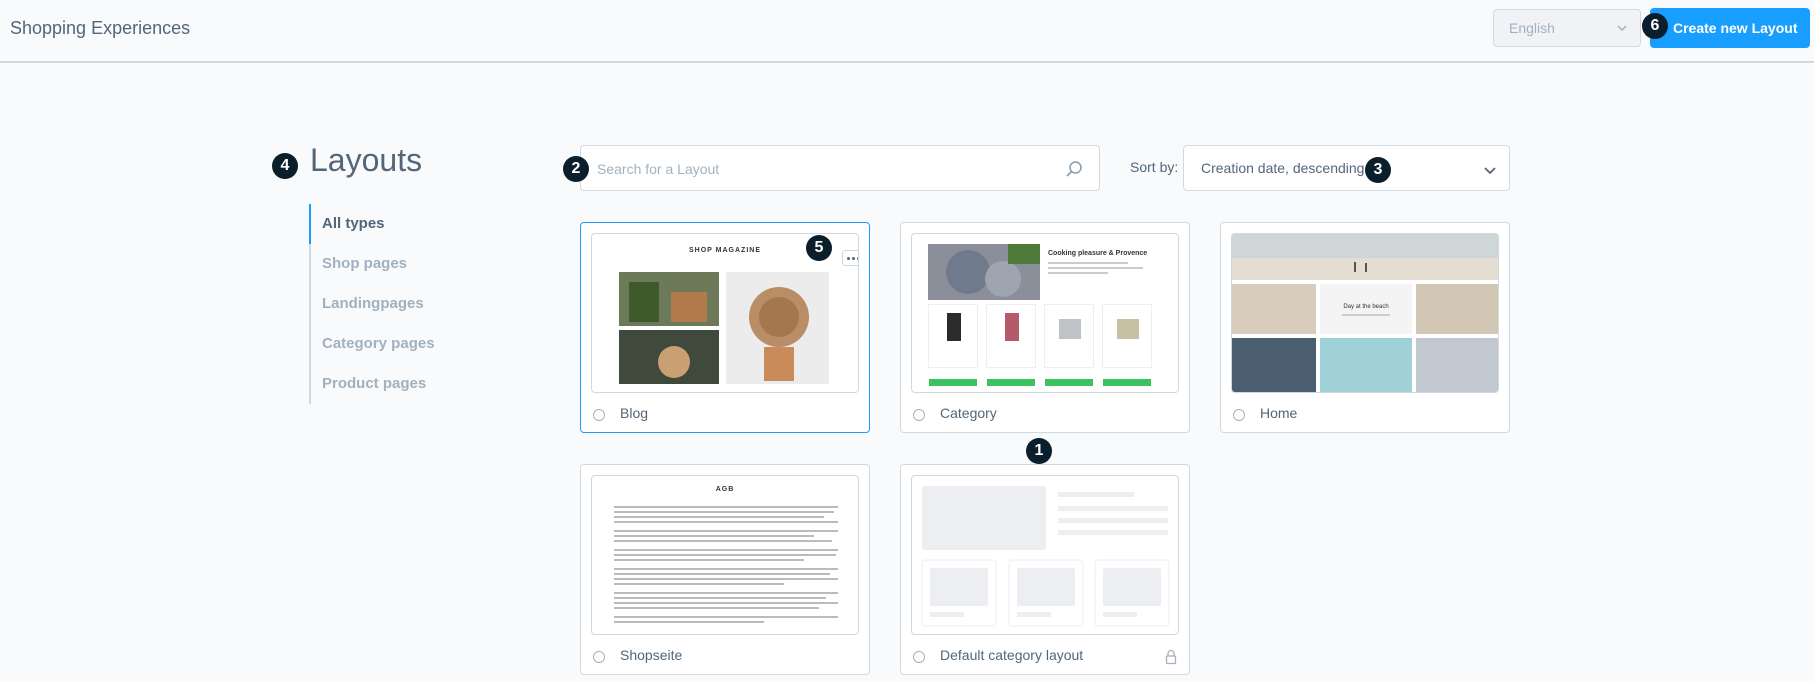  I want to click on create-layout-button: Create new Layout, so click(1730, 28).